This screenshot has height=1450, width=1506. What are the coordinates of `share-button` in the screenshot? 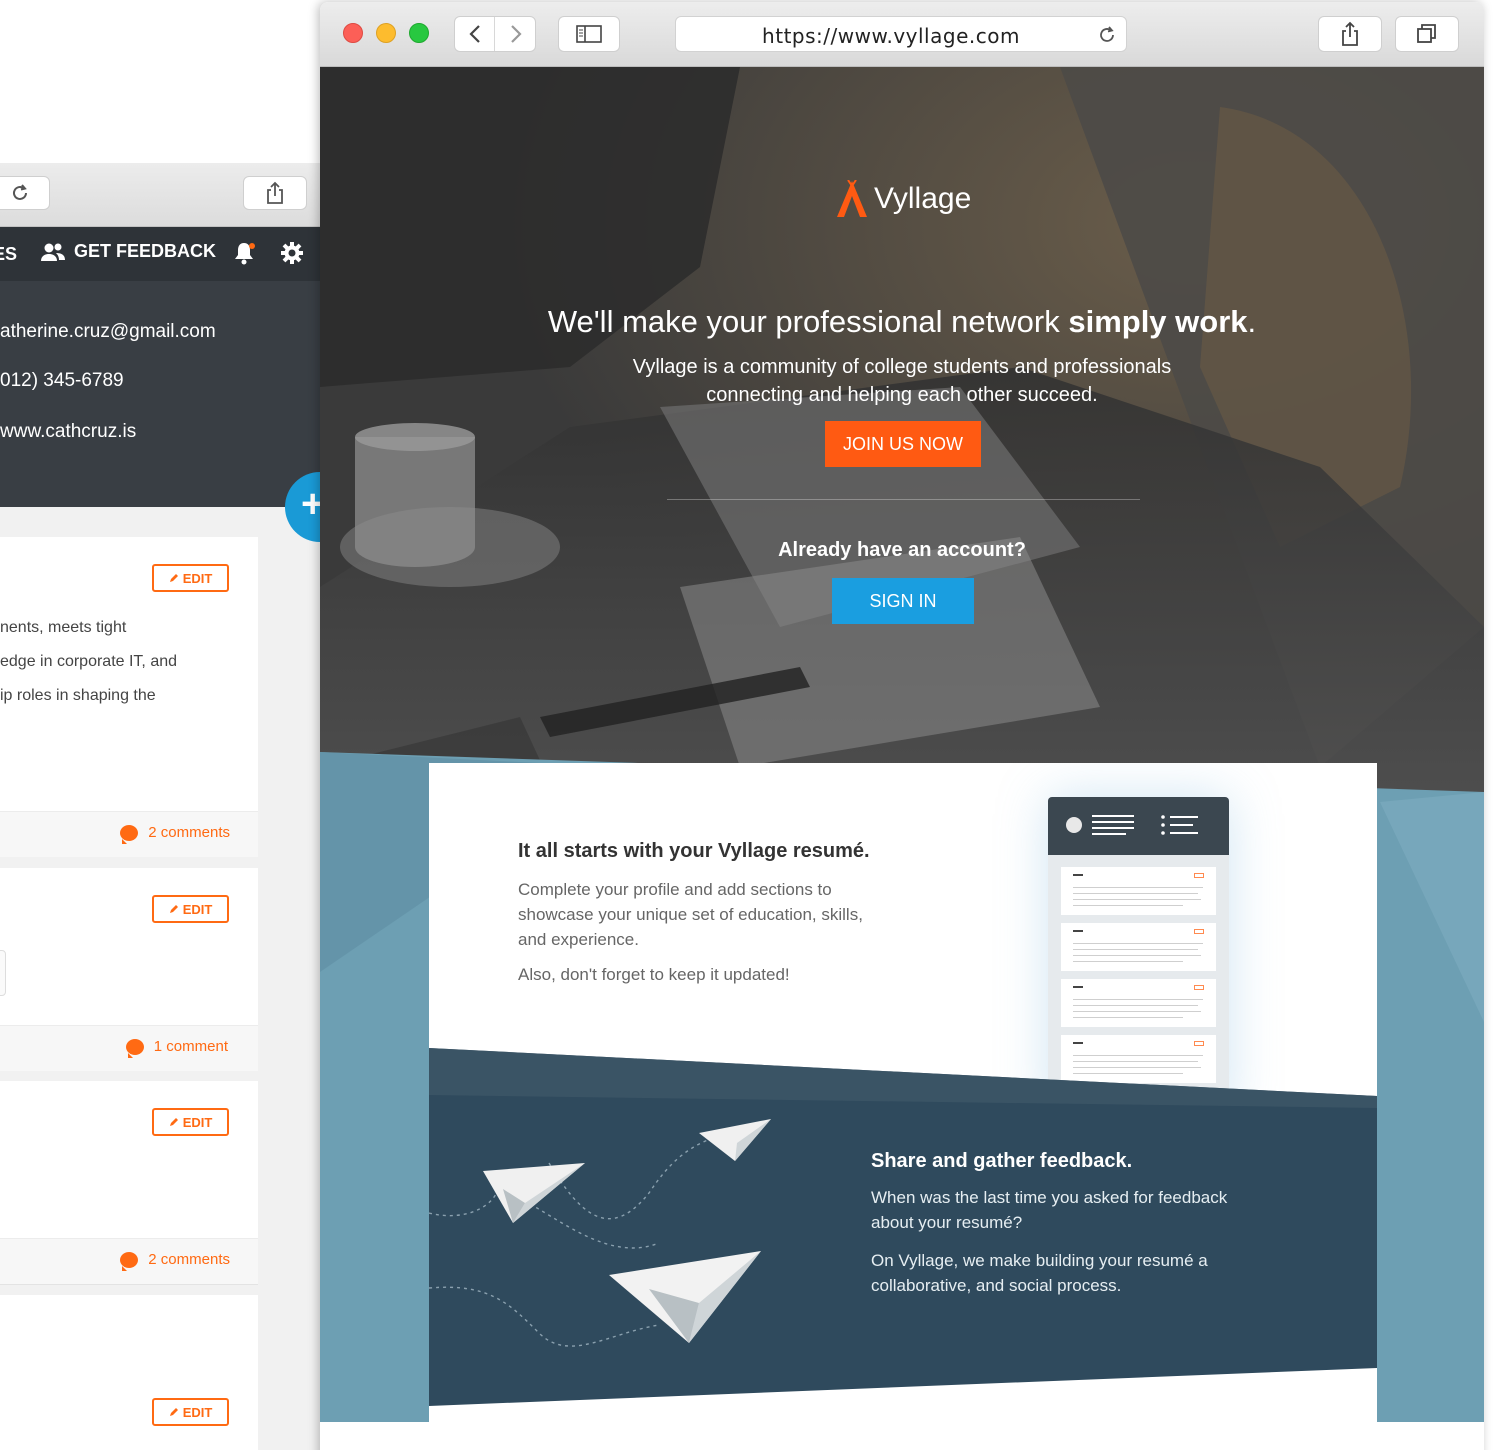 It's located at (1350, 34).